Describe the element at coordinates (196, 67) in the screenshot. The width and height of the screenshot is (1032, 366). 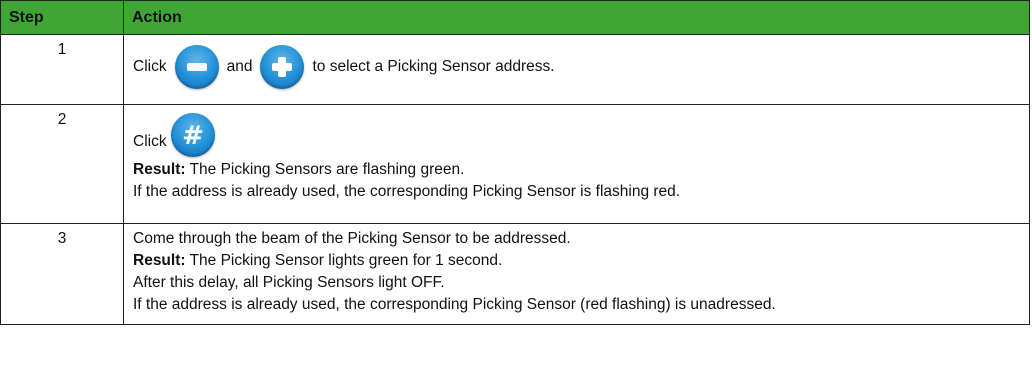
I see `minus-button-icon` at that location.